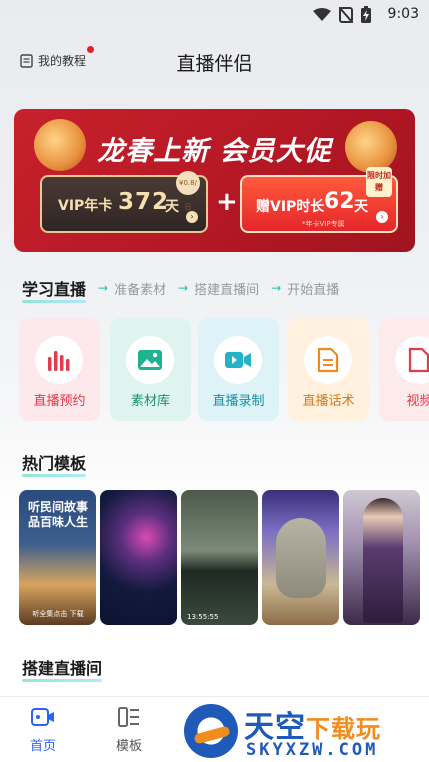 This screenshot has width=429, height=762. I want to click on person-illustration, so click(383, 560).